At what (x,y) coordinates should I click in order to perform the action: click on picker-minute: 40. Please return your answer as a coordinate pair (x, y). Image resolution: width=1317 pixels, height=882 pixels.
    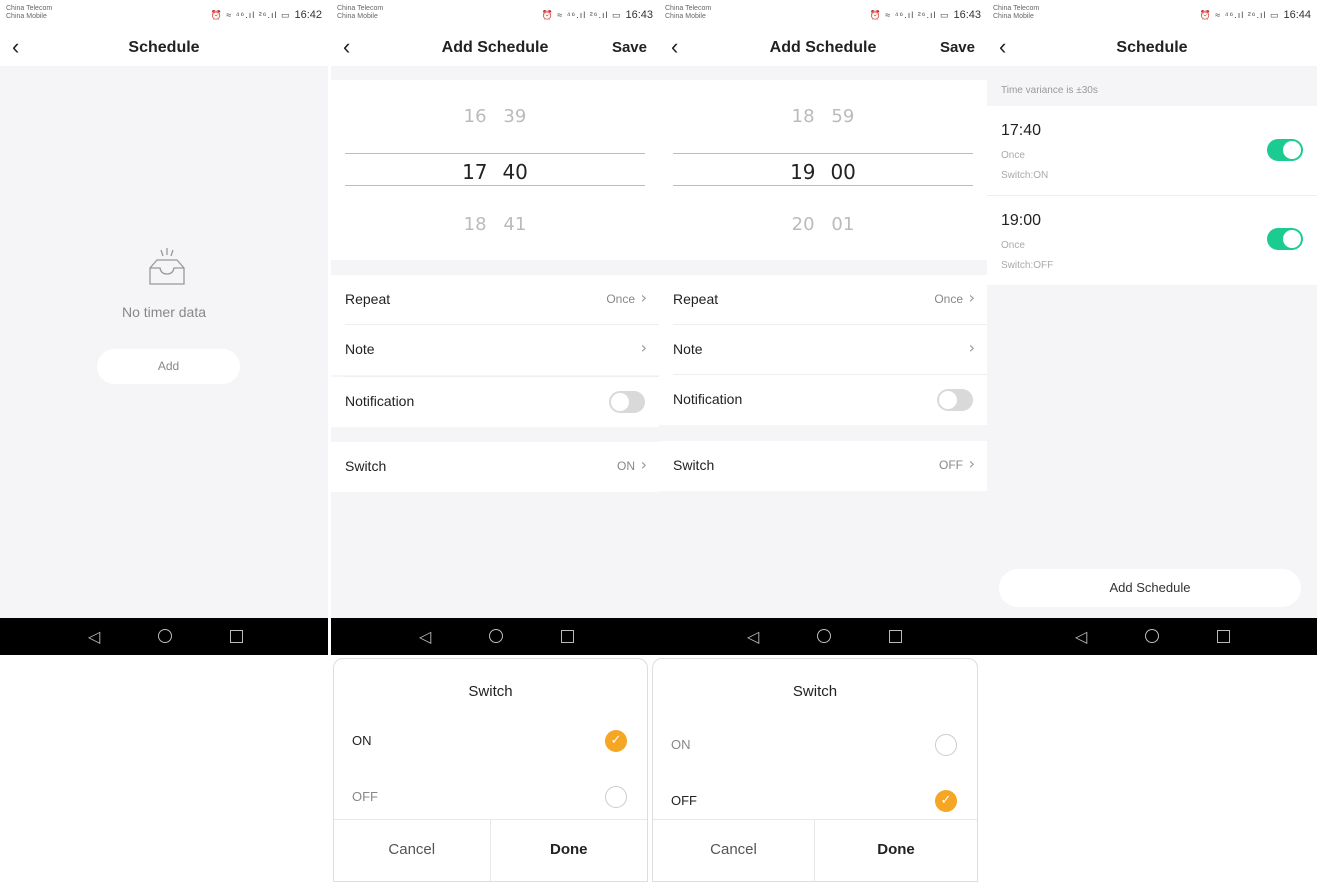
    Looking at the image, I should click on (515, 172).